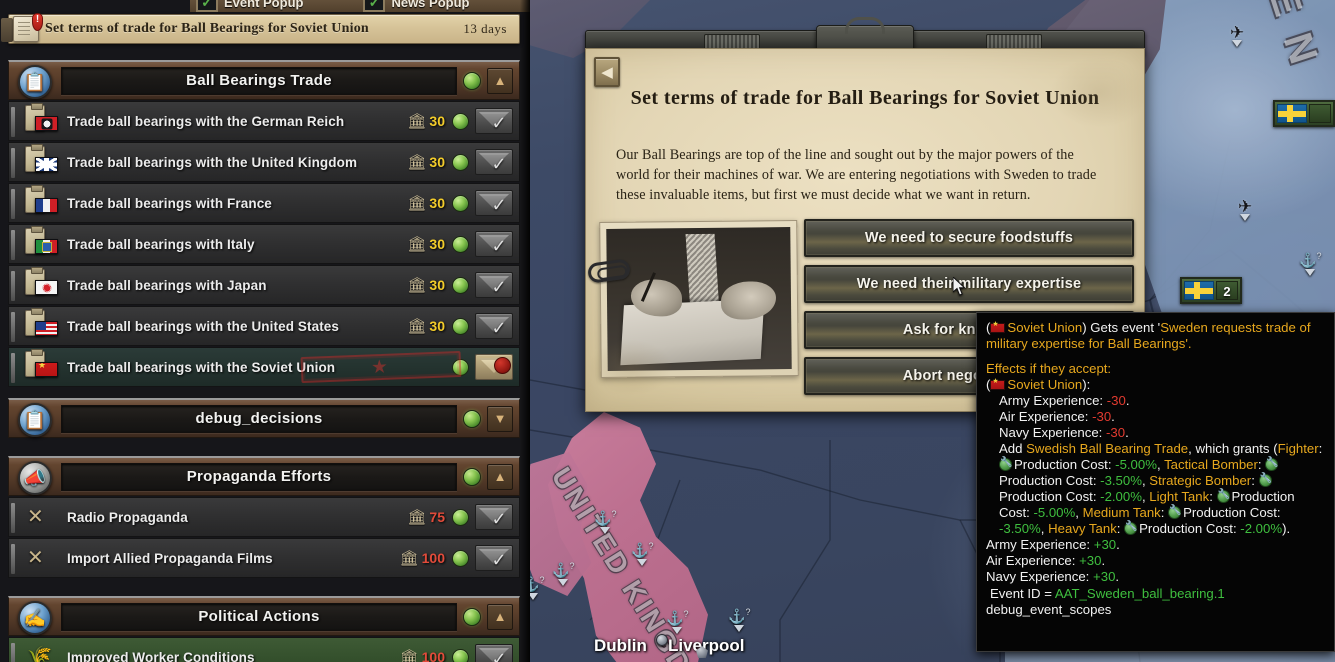 Image resolution: width=1335 pixels, height=662 pixels. I want to click on section-header: ✍ Political Actions ▲, so click(264, 616).